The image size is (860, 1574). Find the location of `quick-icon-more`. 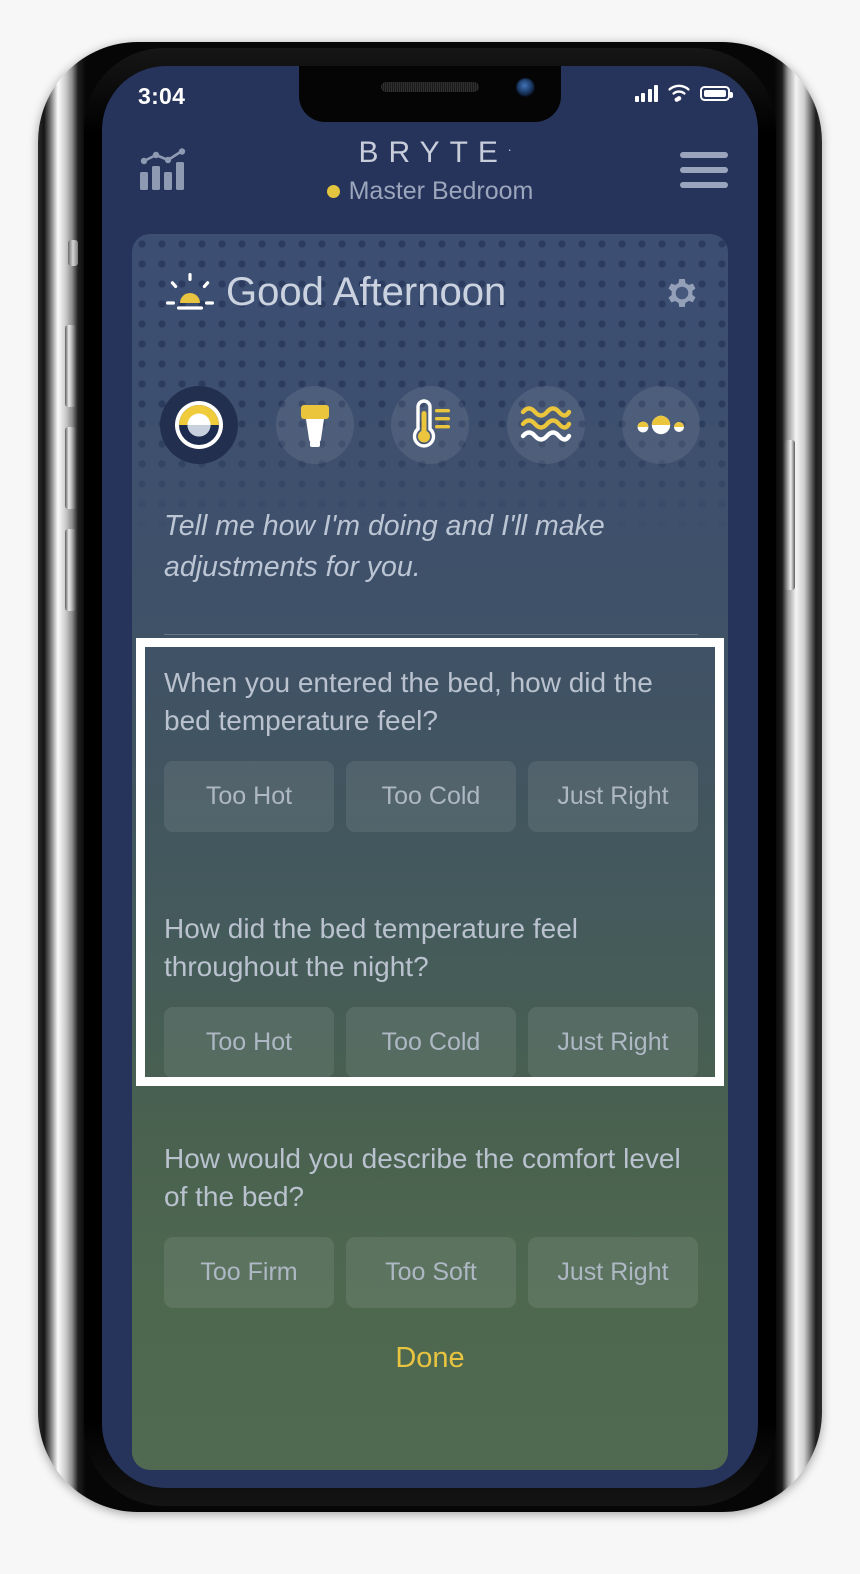

quick-icon-more is located at coordinates (661, 425).